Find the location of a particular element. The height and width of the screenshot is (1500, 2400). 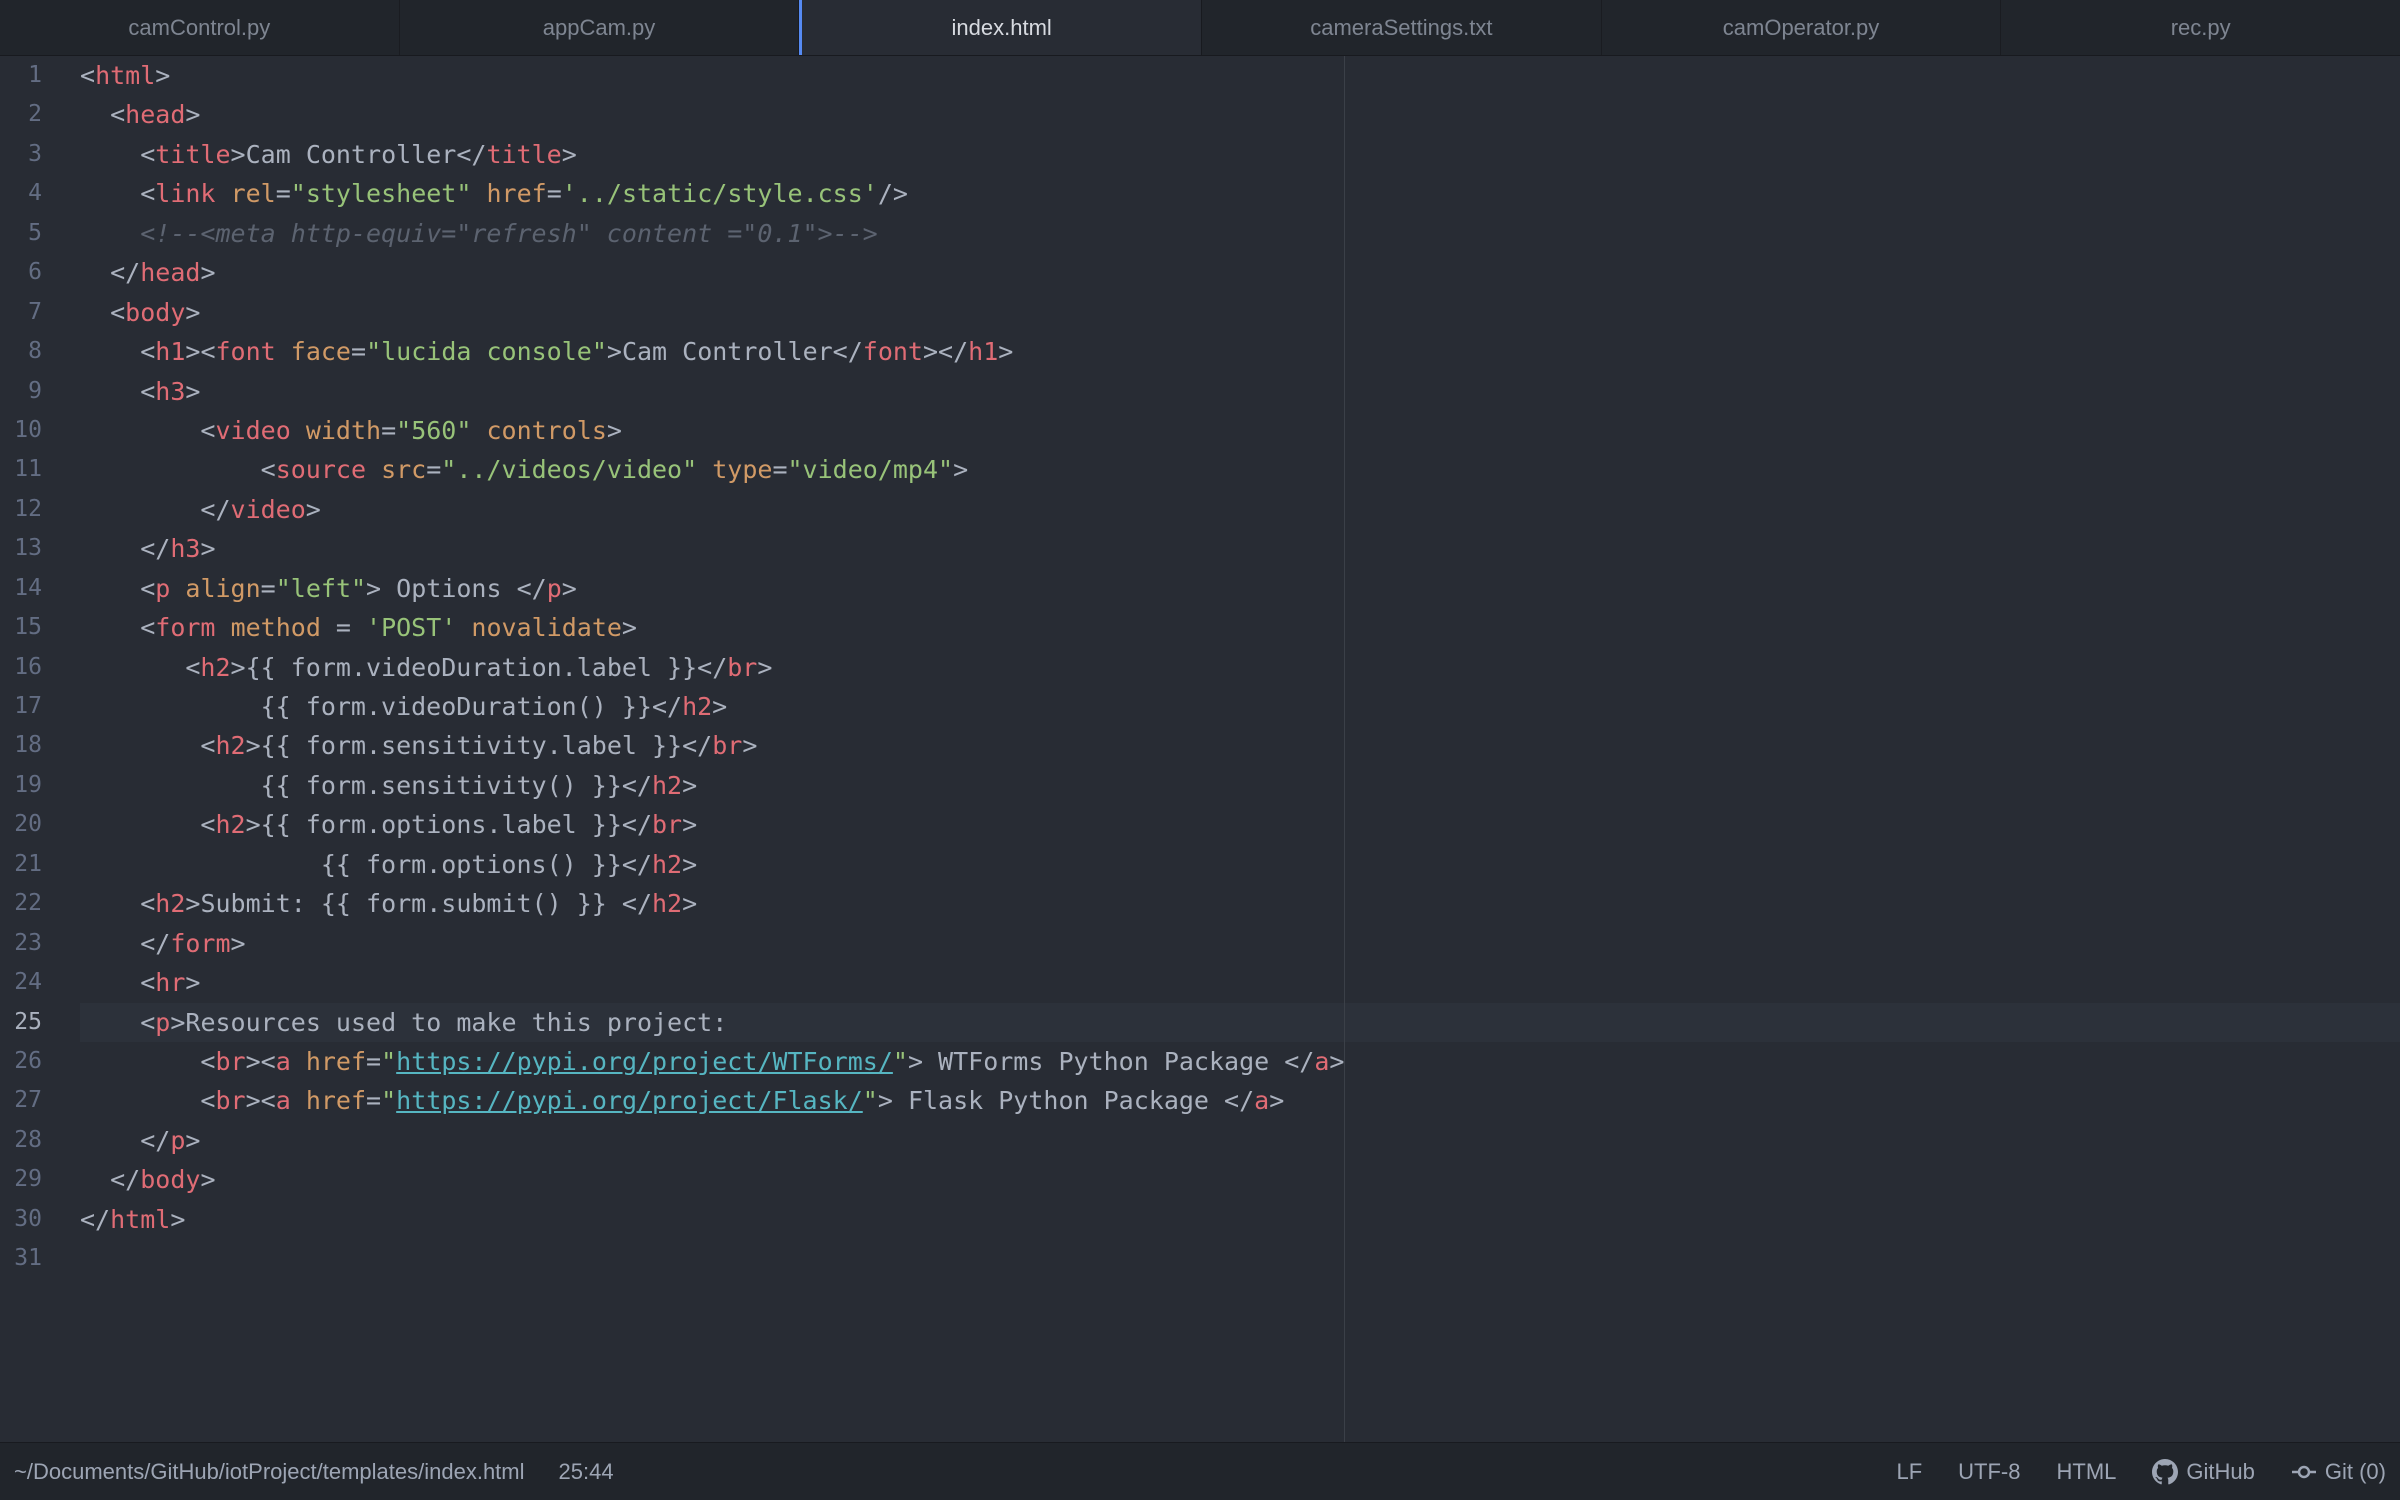

line-number: 20 is located at coordinates (28, 824).